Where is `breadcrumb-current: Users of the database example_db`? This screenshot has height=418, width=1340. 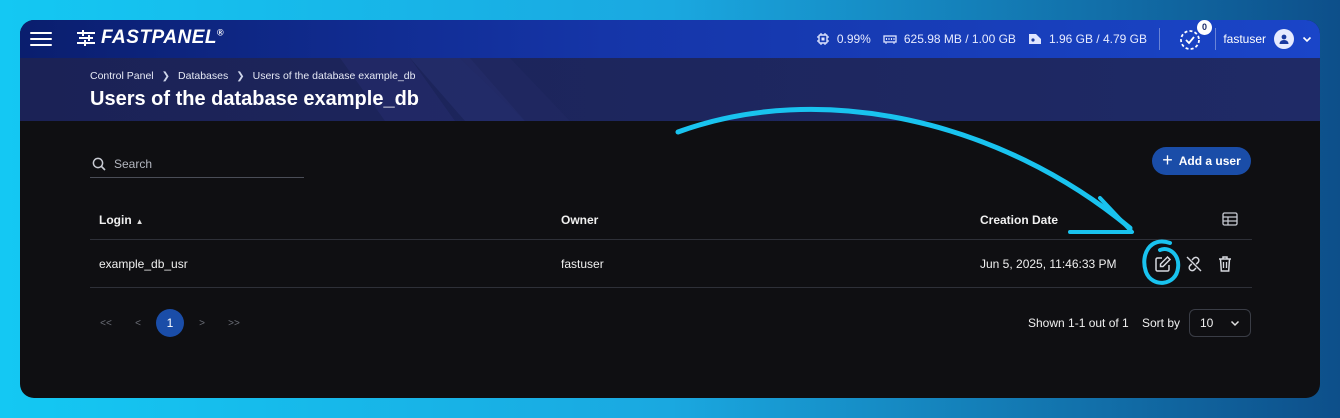
breadcrumb-current: Users of the database example_db is located at coordinates (334, 76).